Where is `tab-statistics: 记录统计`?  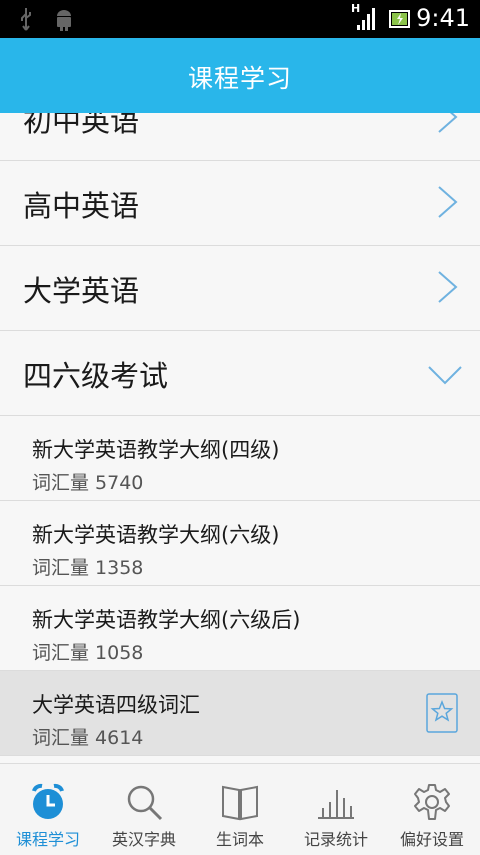
tab-statistics: 记录统计 is located at coordinates (336, 809).